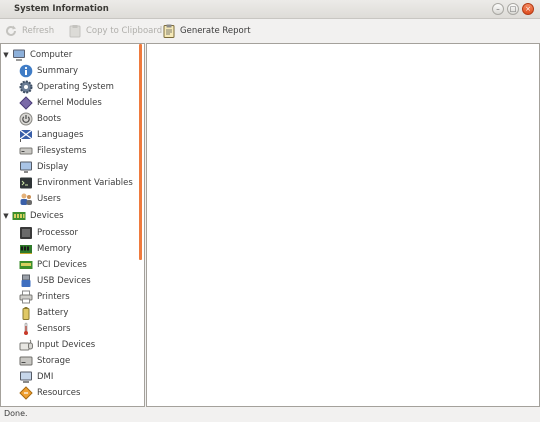 The height and width of the screenshot is (422, 540). Describe the element at coordinates (64, 281) in the screenshot. I see `sidebar-item-label: USB Devices` at that location.